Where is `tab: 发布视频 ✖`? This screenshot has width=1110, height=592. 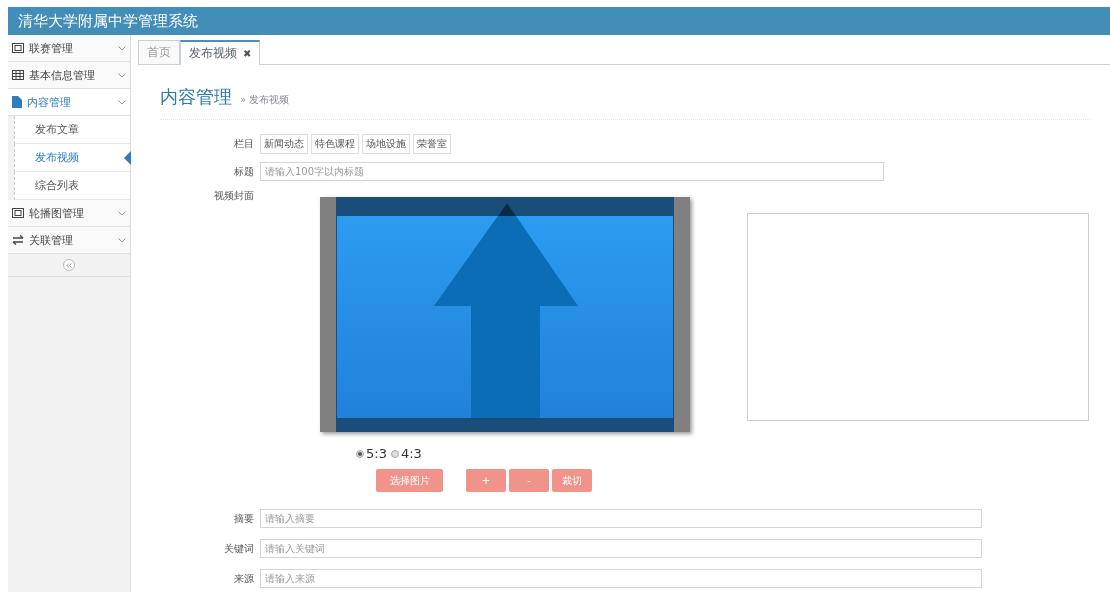 tab: 发布视频 ✖ is located at coordinates (220, 52).